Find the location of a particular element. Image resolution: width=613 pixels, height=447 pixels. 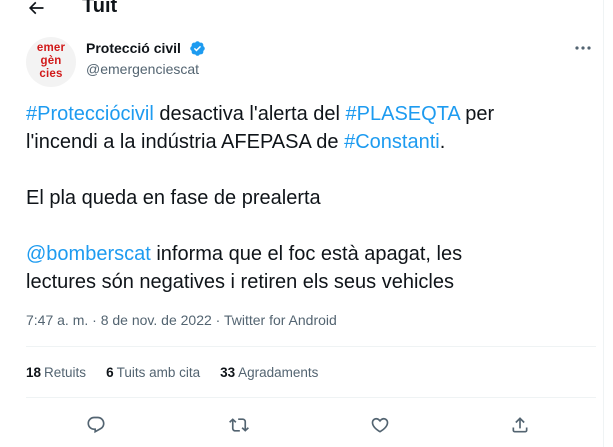

reply-button is located at coordinates (96, 425).